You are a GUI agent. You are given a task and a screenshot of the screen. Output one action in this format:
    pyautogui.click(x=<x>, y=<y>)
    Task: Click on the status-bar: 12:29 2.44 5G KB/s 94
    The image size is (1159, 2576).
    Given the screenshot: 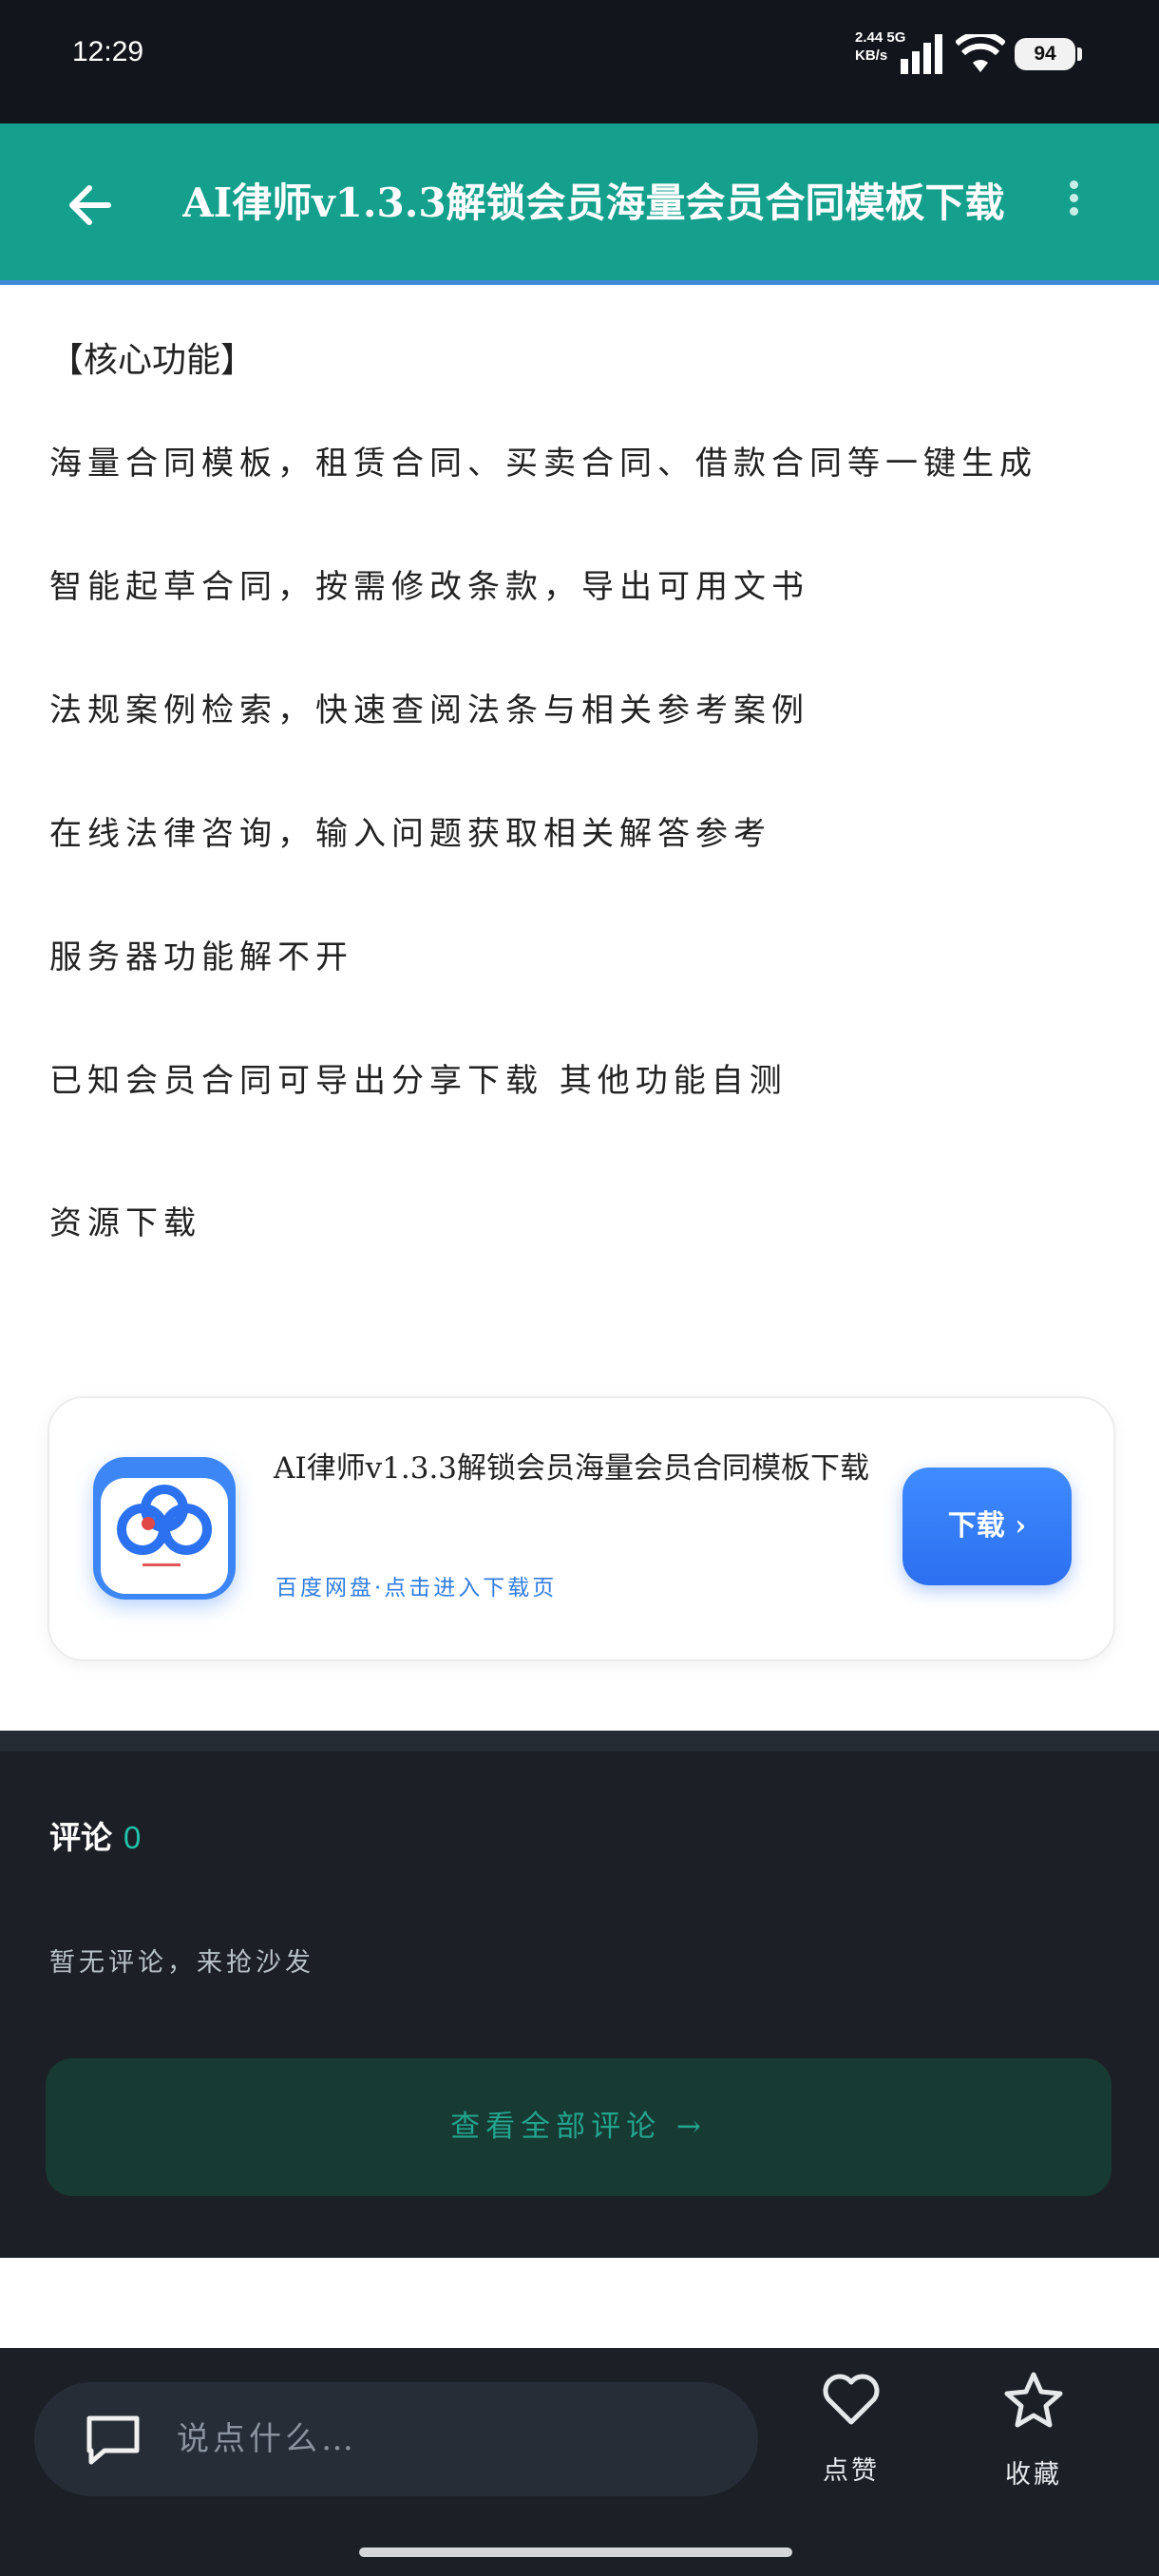 What is the action you would take?
    pyautogui.click(x=579, y=61)
    